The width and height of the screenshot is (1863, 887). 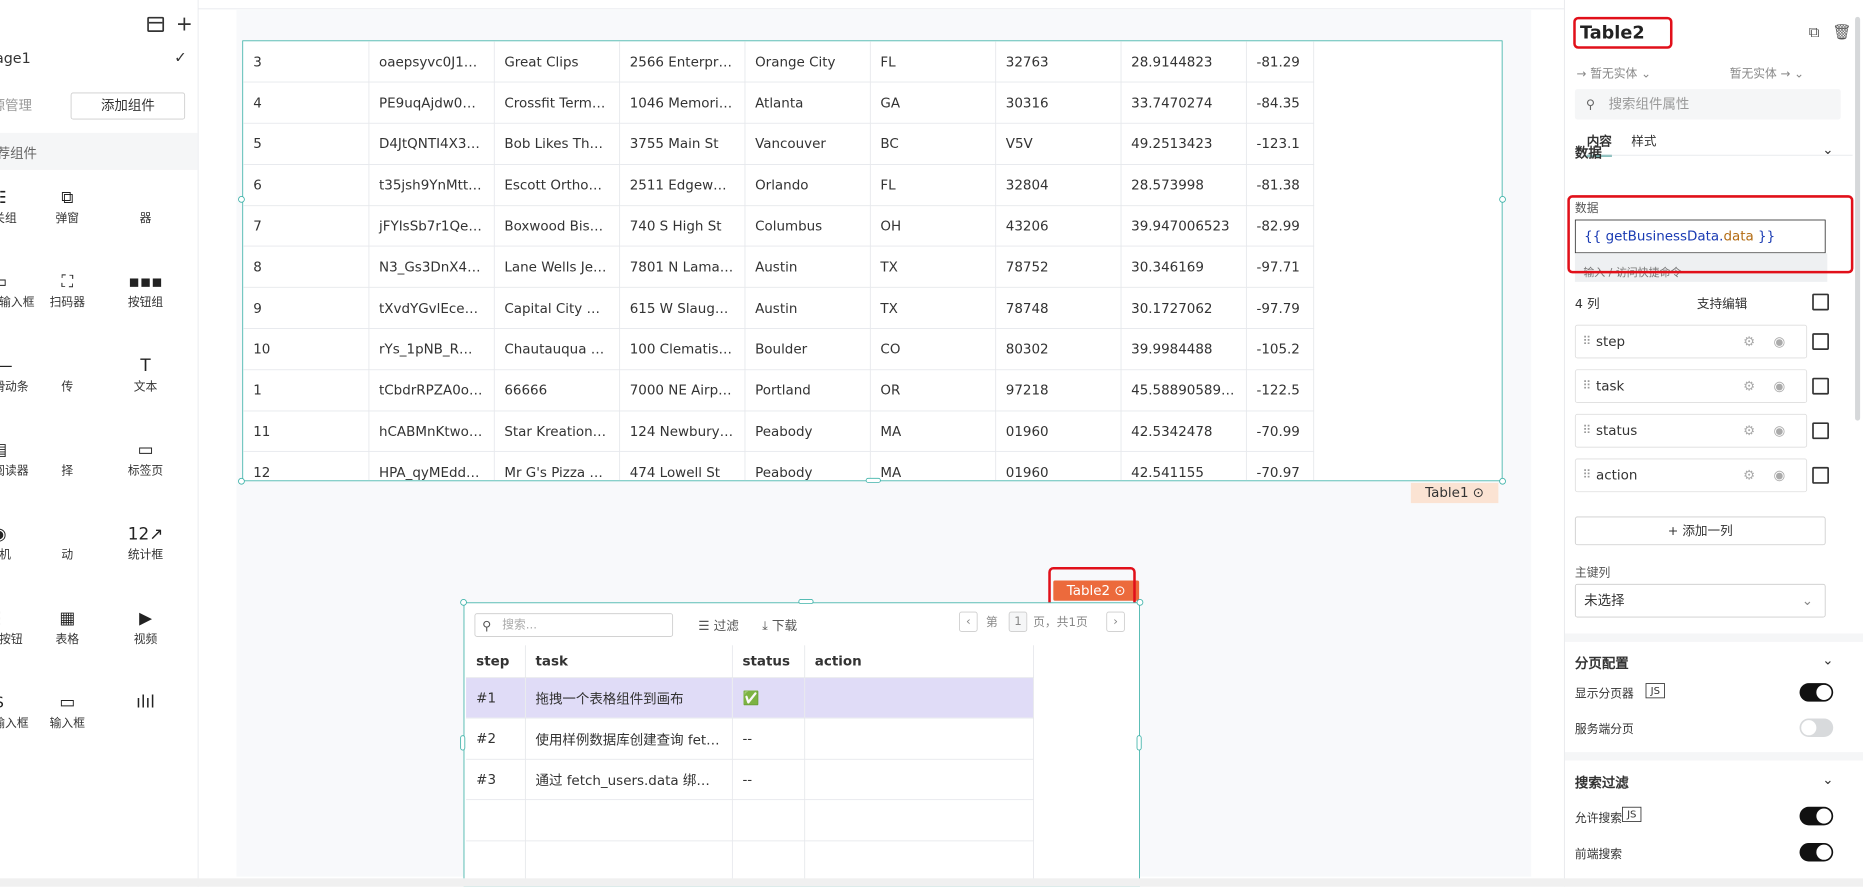 I want to click on show-pager-toggle, so click(x=1816, y=692).